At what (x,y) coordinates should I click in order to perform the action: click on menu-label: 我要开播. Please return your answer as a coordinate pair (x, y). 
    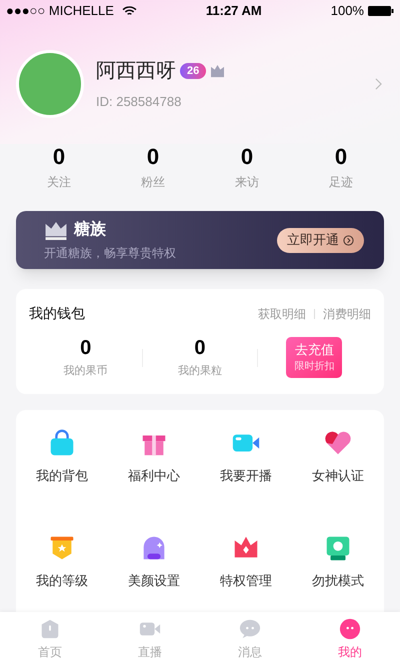
    Looking at the image, I should click on (246, 475).